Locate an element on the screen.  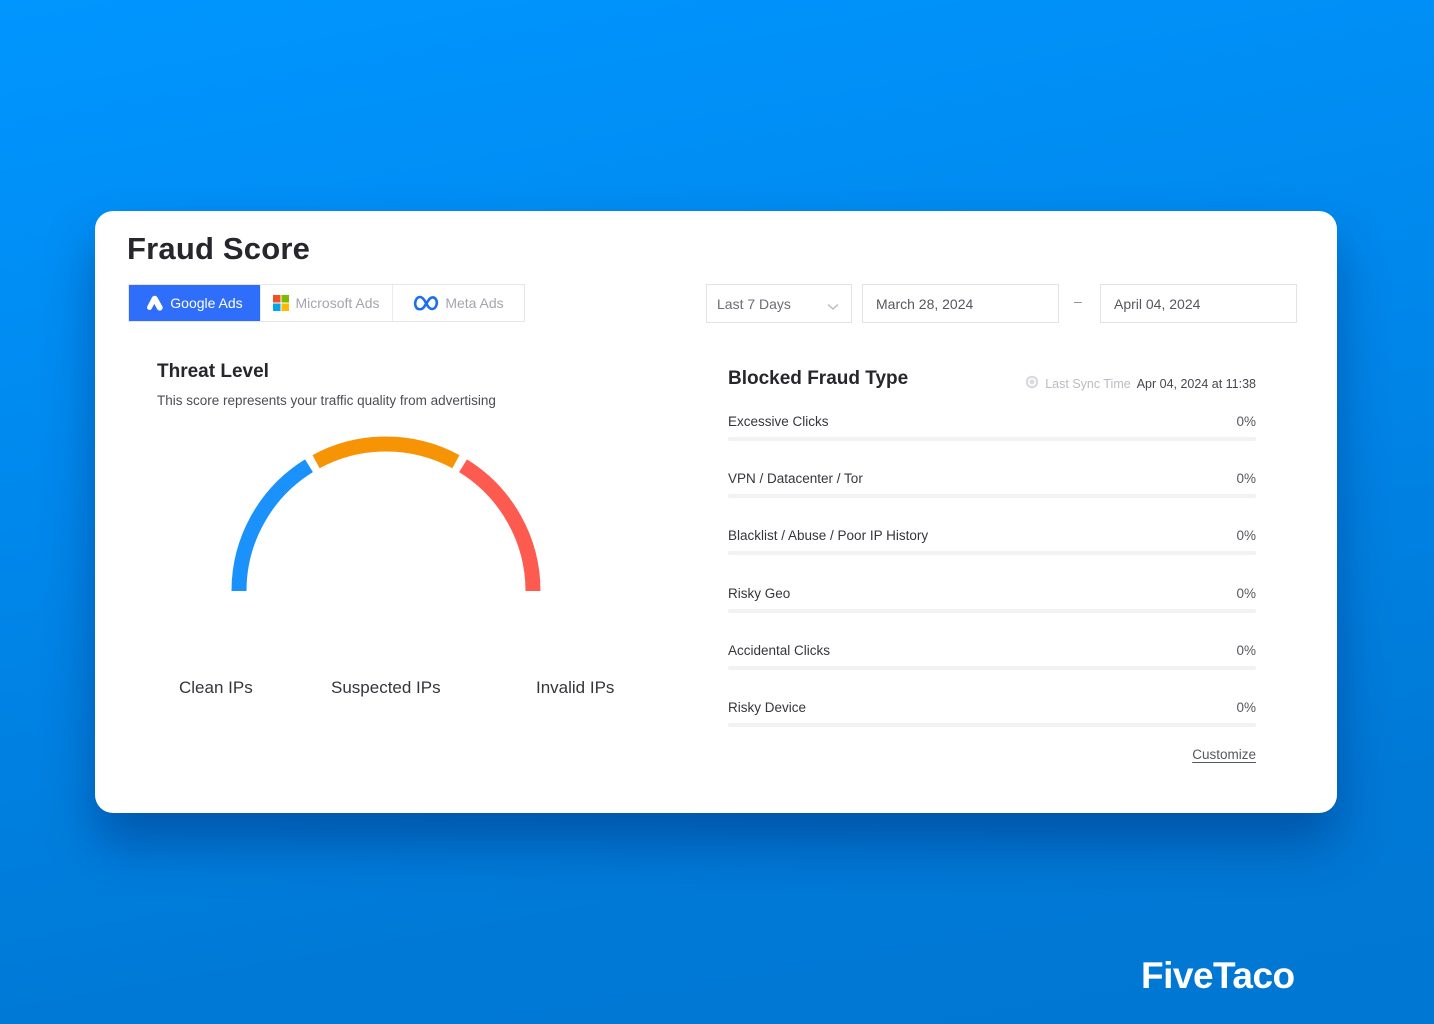
tab-label: Google Ads is located at coordinates (206, 303).